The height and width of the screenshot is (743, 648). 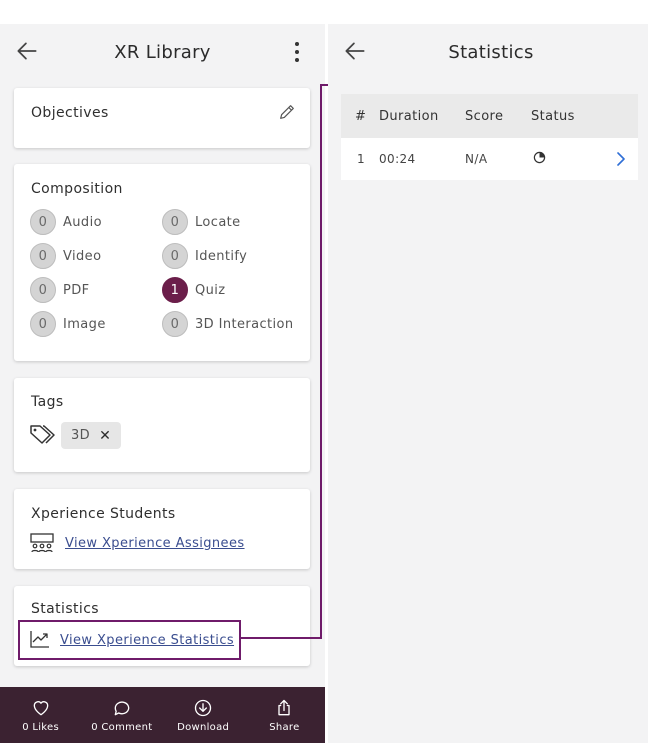 What do you see at coordinates (361, 159) in the screenshot?
I see `row-number: 1` at bounding box center [361, 159].